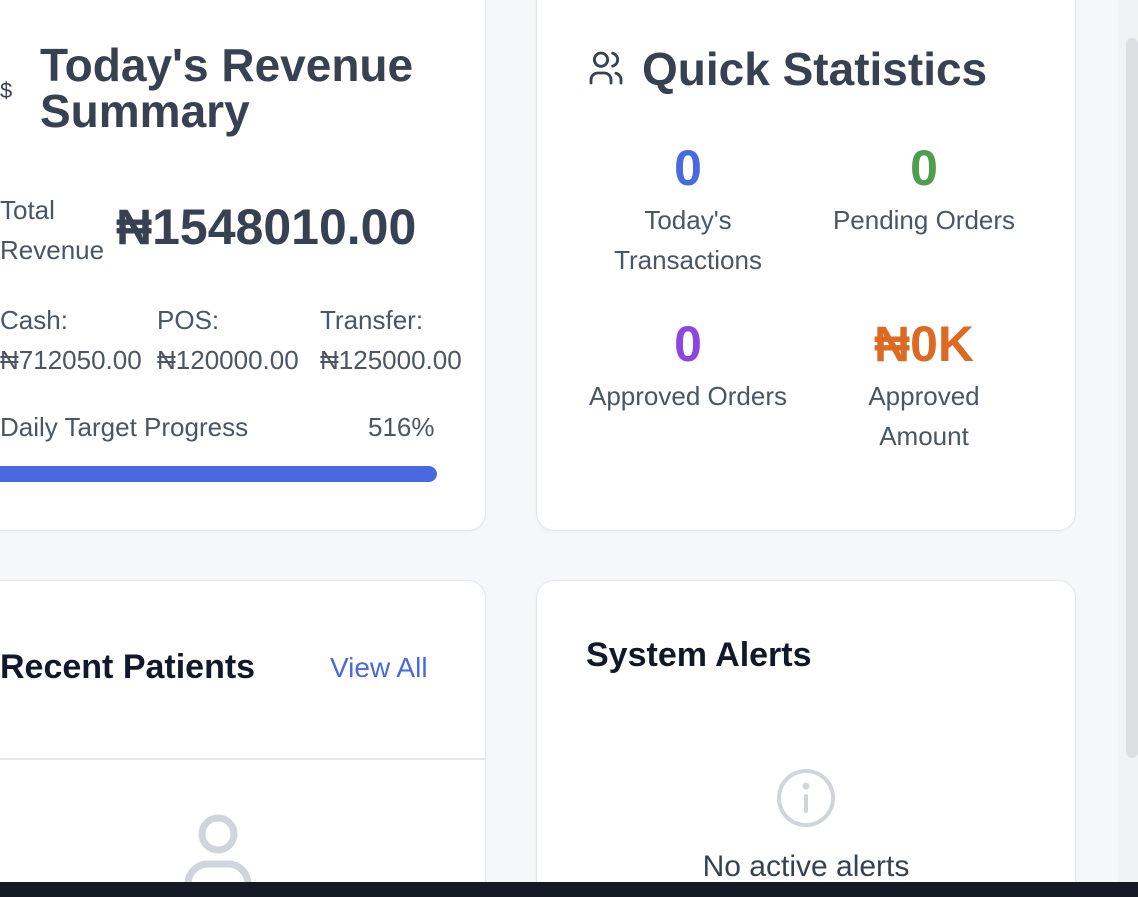 The image size is (1138, 897). Describe the element at coordinates (71, 360) in the screenshot. I see `cash-value: ₦712050.00` at that location.